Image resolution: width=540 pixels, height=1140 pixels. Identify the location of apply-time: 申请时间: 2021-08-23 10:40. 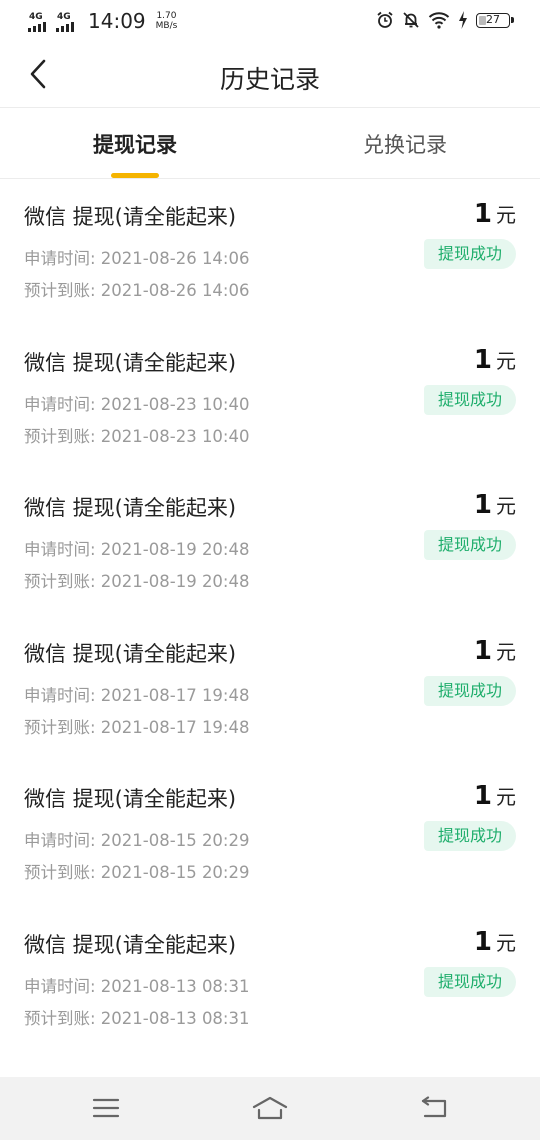
(137, 404).